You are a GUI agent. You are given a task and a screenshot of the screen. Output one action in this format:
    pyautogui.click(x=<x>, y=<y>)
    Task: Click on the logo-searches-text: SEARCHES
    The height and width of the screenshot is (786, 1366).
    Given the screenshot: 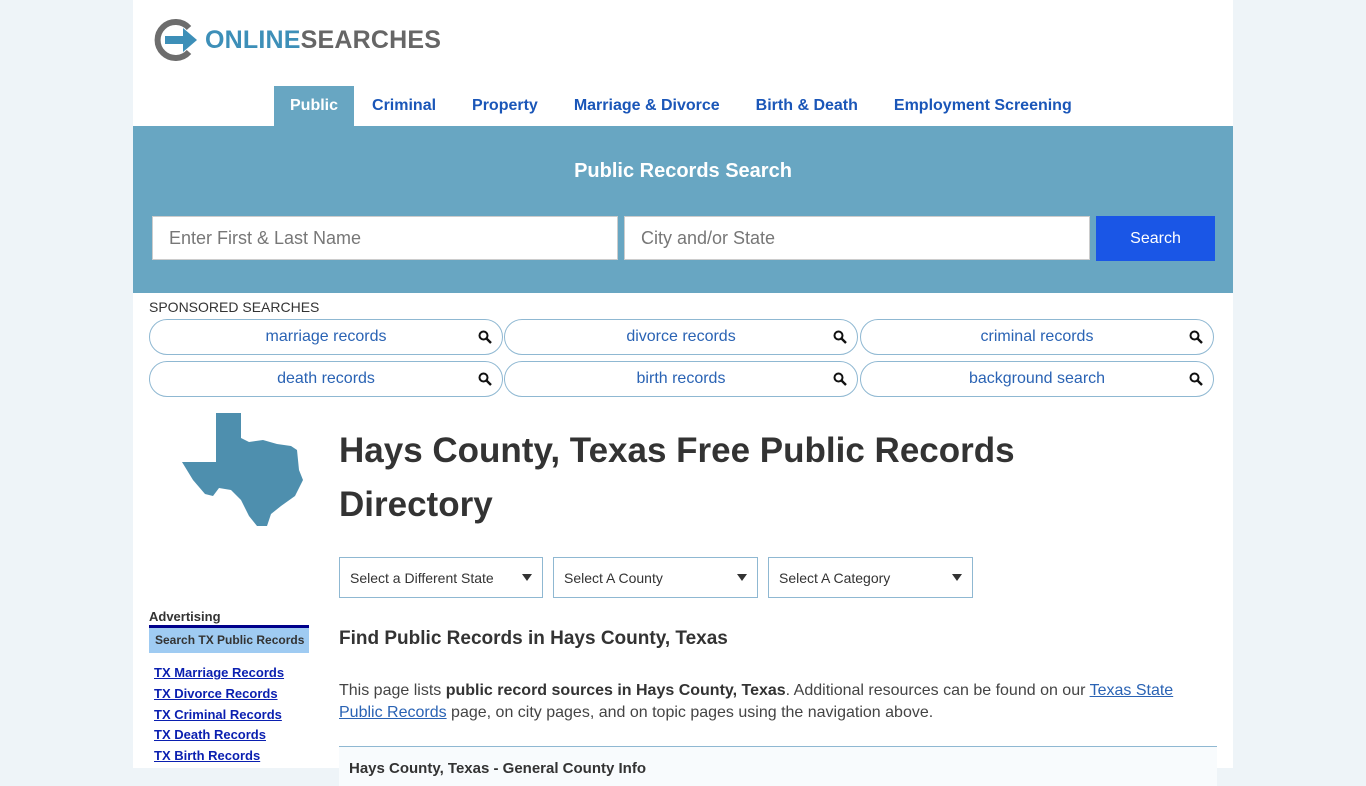 What is the action you would take?
    pyautogui.click(x=371, y=39)
    